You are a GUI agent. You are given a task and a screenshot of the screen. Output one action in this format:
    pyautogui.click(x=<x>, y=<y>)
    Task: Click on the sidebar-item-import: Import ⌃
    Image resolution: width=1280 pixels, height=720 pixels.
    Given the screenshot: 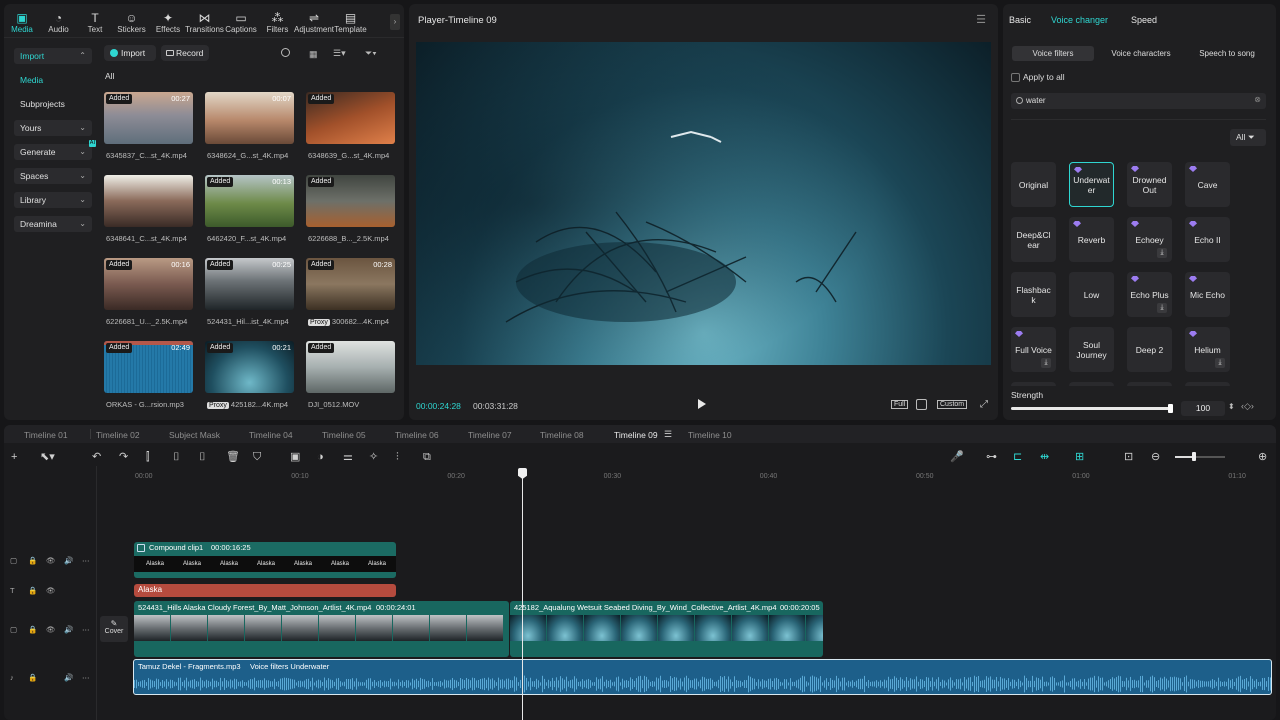 What is the action you would take?
    pyautogui.click(x=53, y=56)
    